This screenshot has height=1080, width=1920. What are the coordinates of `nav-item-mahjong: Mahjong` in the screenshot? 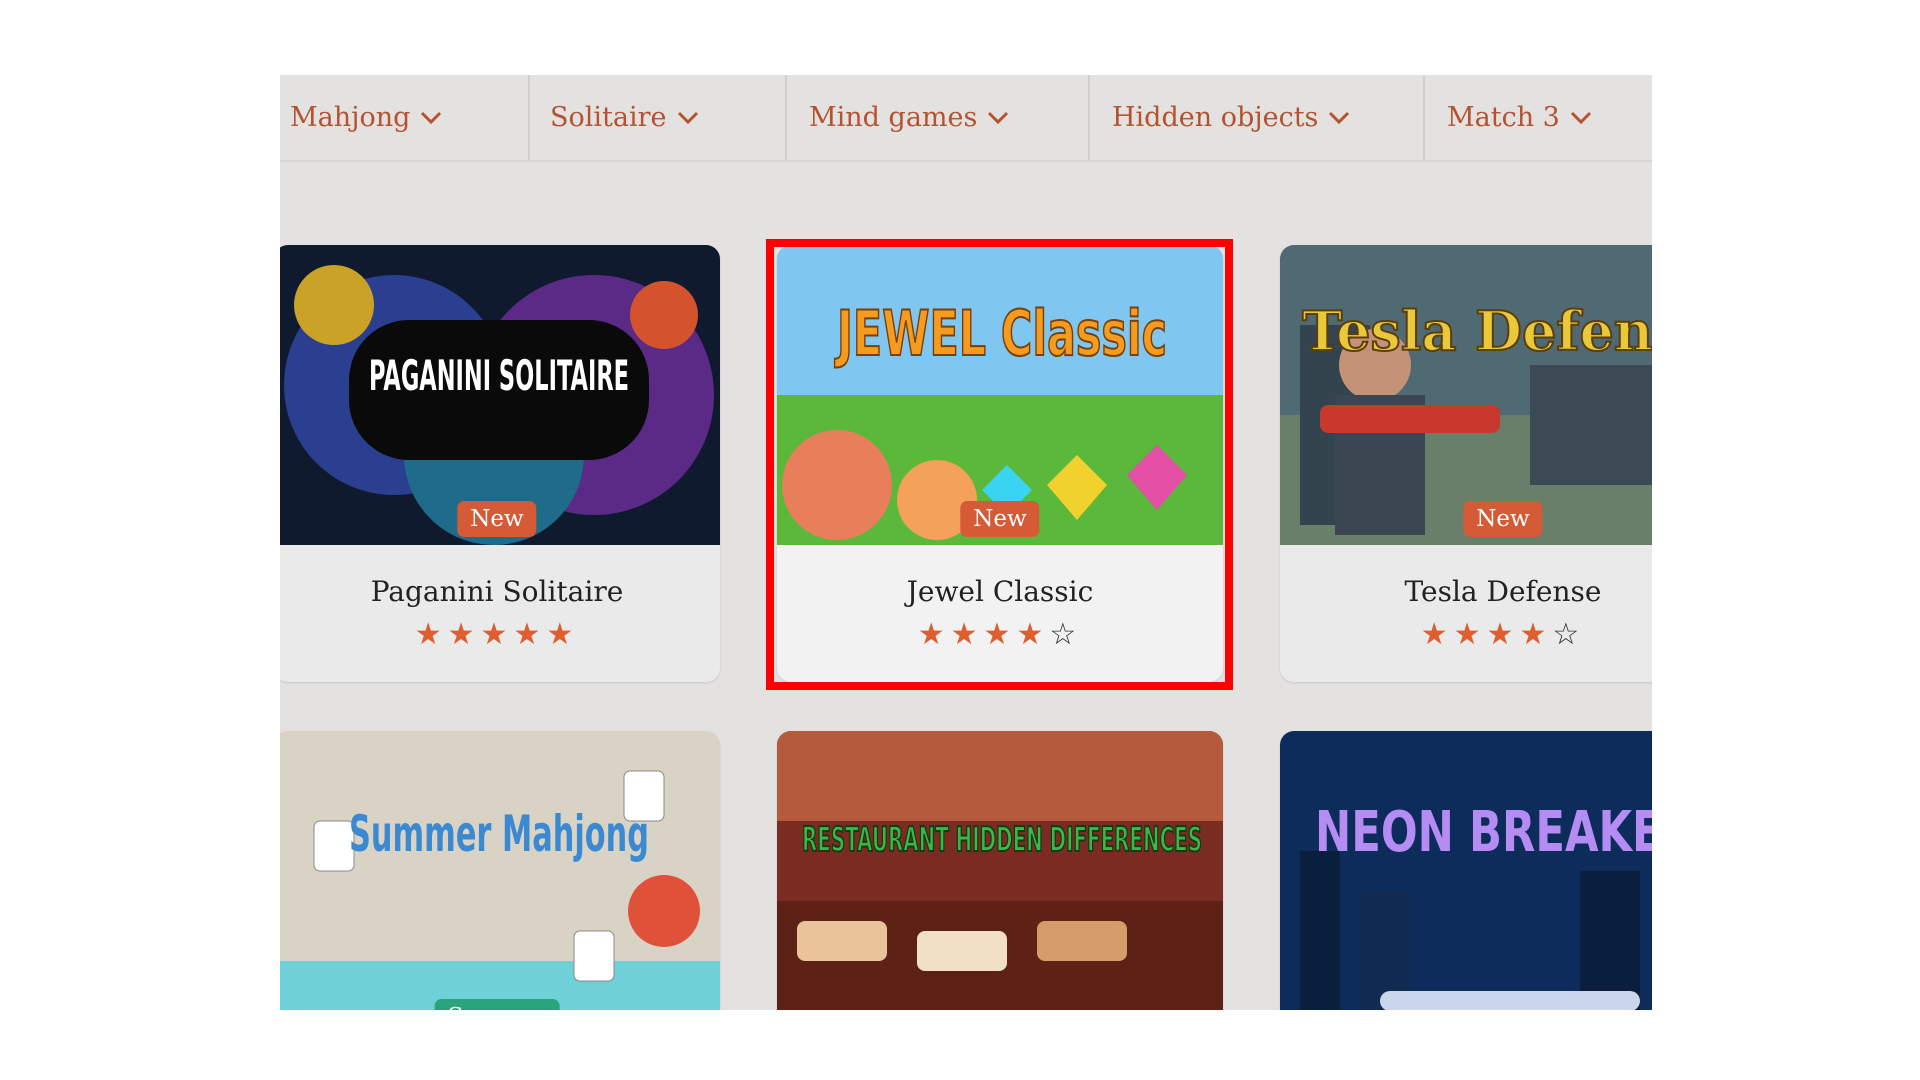 It's located at (405, 117).